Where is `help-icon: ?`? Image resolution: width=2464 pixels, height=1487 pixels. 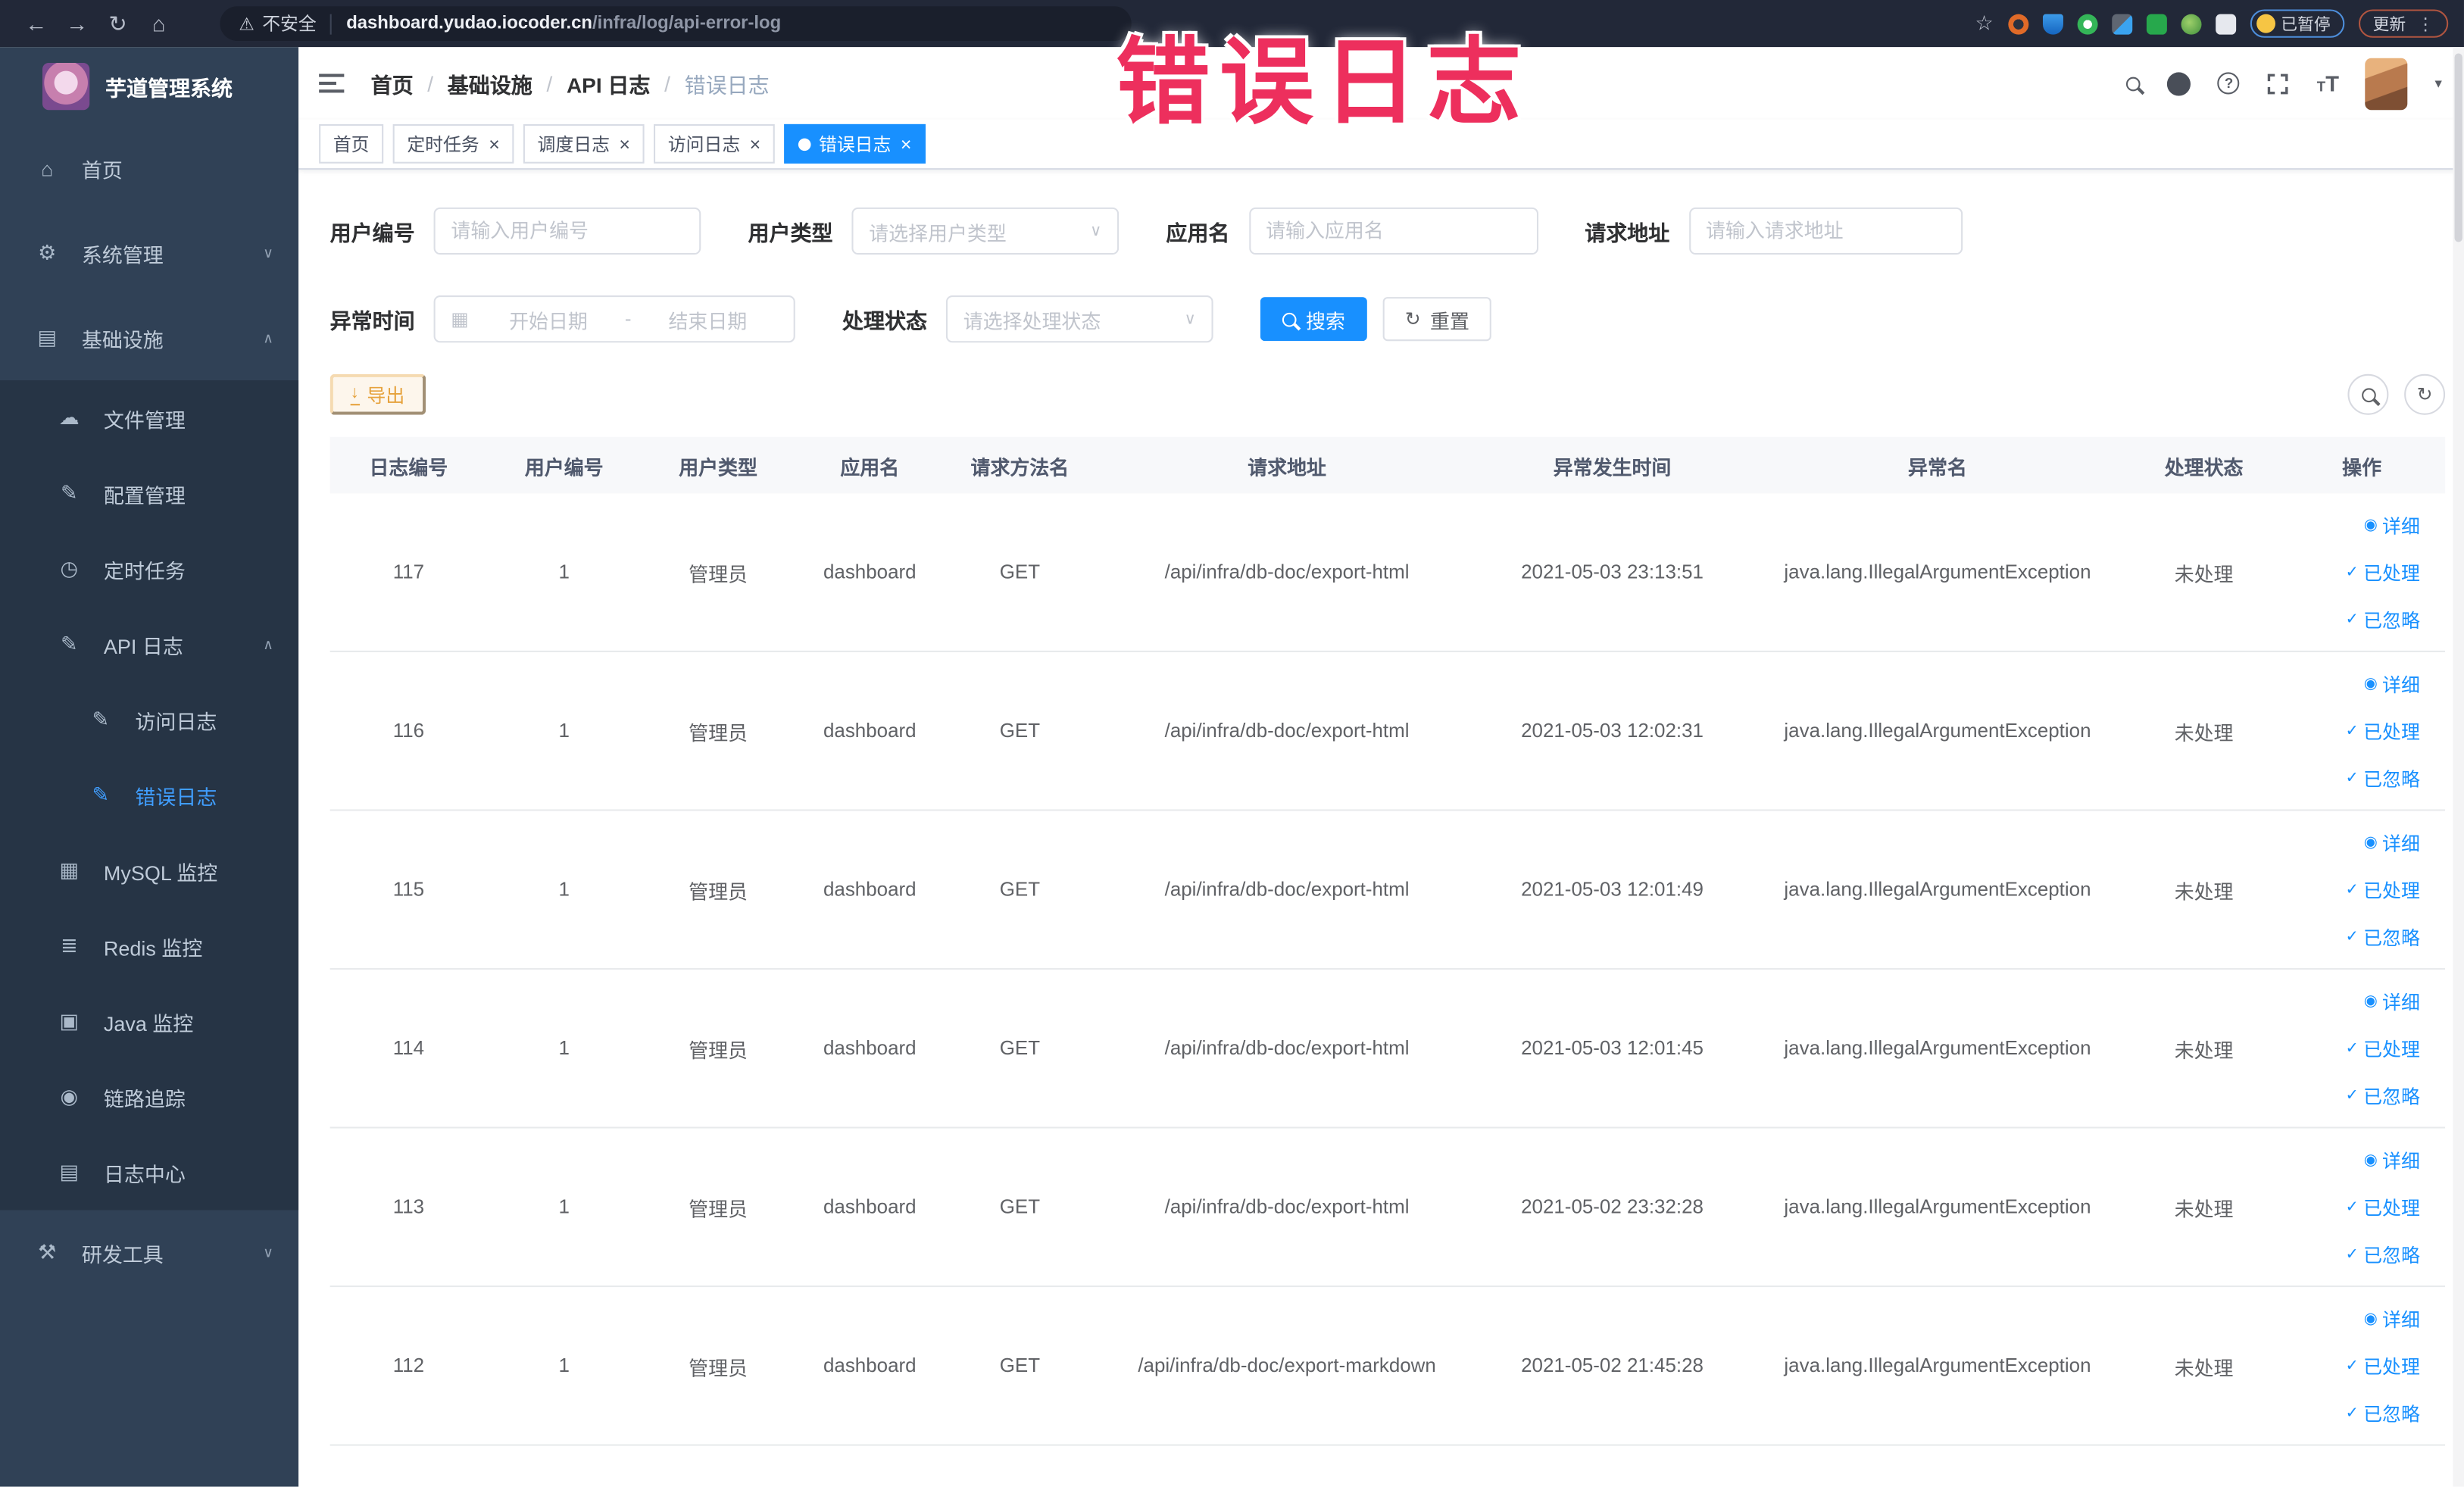
help-icon: ? is located at coordinates (2229, 83).